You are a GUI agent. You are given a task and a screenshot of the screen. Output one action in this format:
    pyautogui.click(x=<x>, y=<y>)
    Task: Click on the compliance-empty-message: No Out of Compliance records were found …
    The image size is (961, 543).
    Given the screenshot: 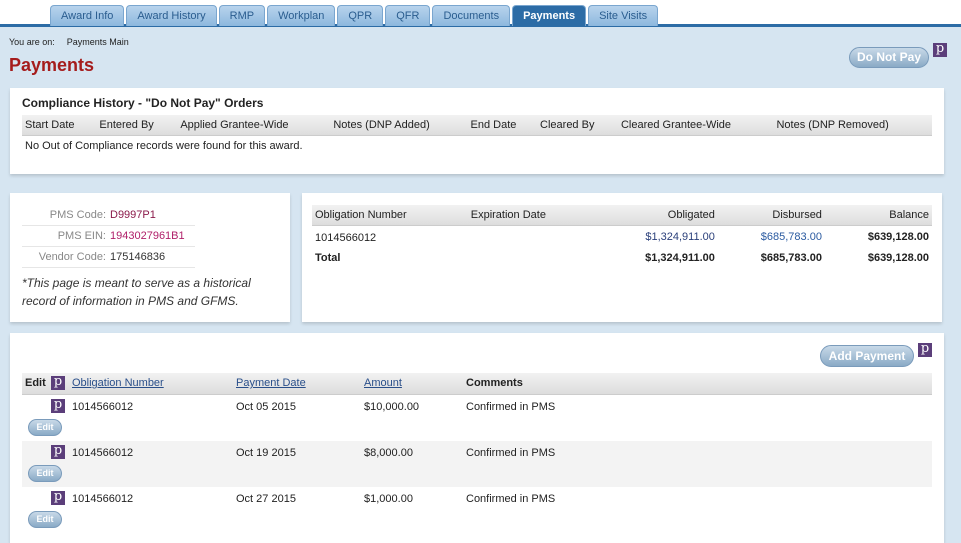 What is the action you would take?
    pyautogui.click(x=164, y=146)
    